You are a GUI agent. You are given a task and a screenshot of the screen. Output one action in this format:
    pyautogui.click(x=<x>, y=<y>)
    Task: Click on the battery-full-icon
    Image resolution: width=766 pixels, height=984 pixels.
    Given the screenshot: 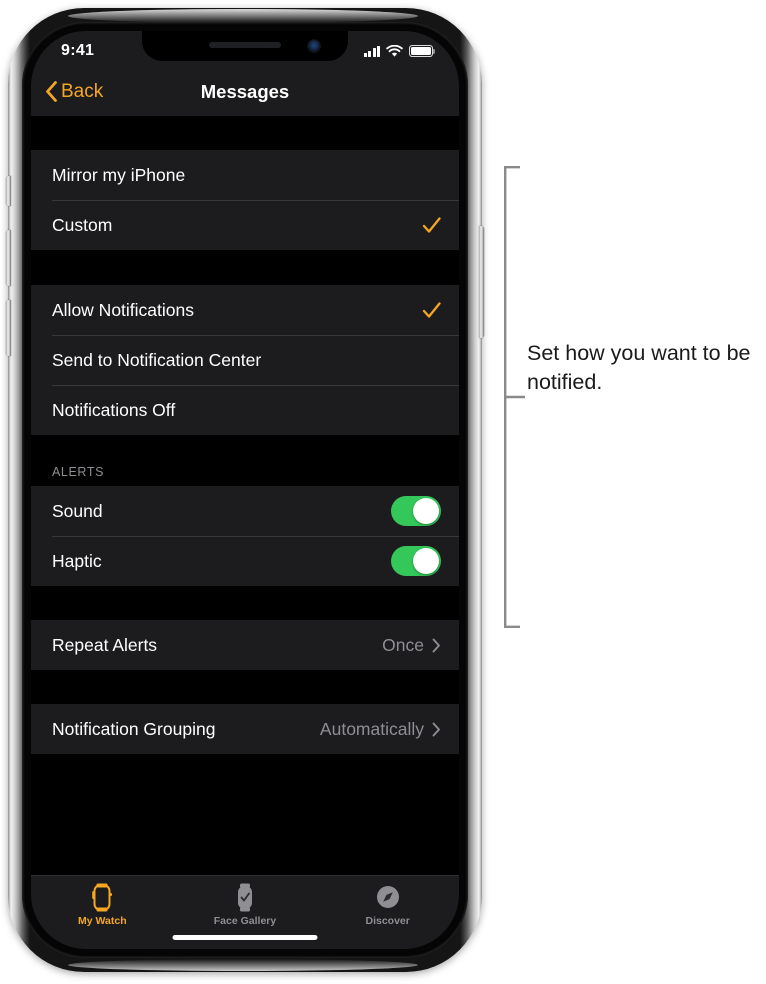 What is the action you would take?
    pyautogui.click(x=422, y=51)
    